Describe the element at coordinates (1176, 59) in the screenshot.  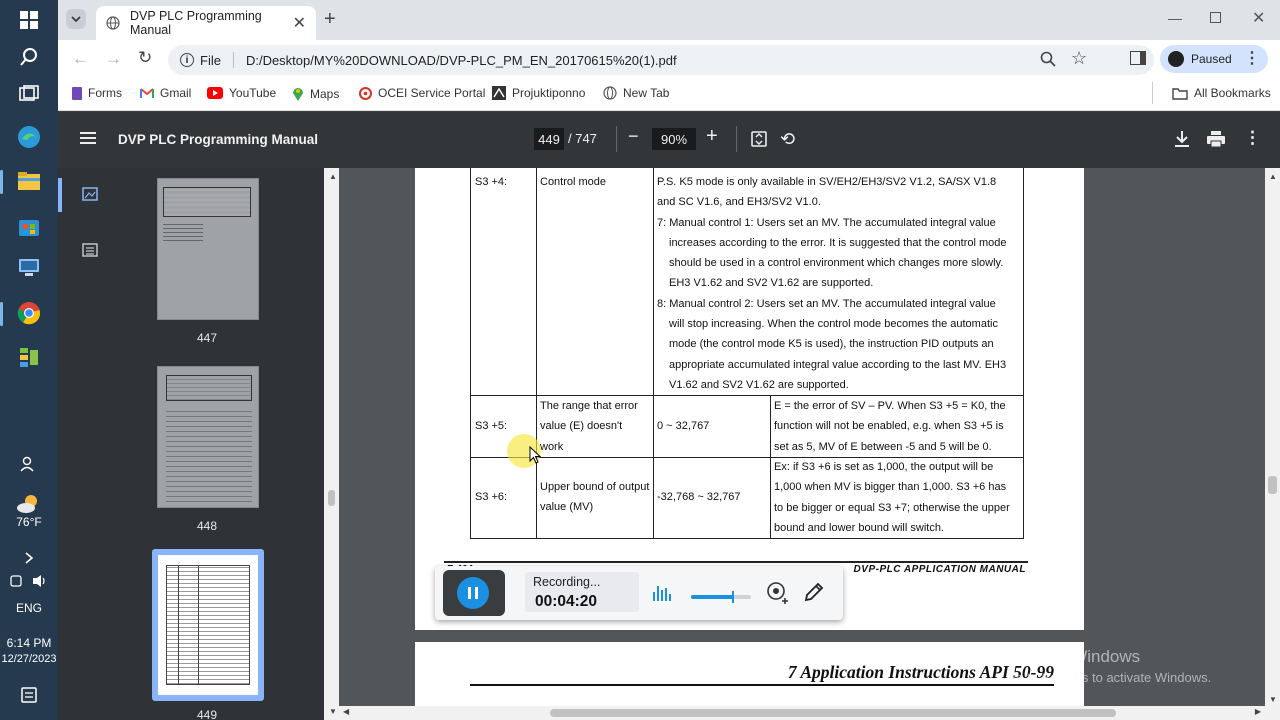
I see `avatar` at that location.